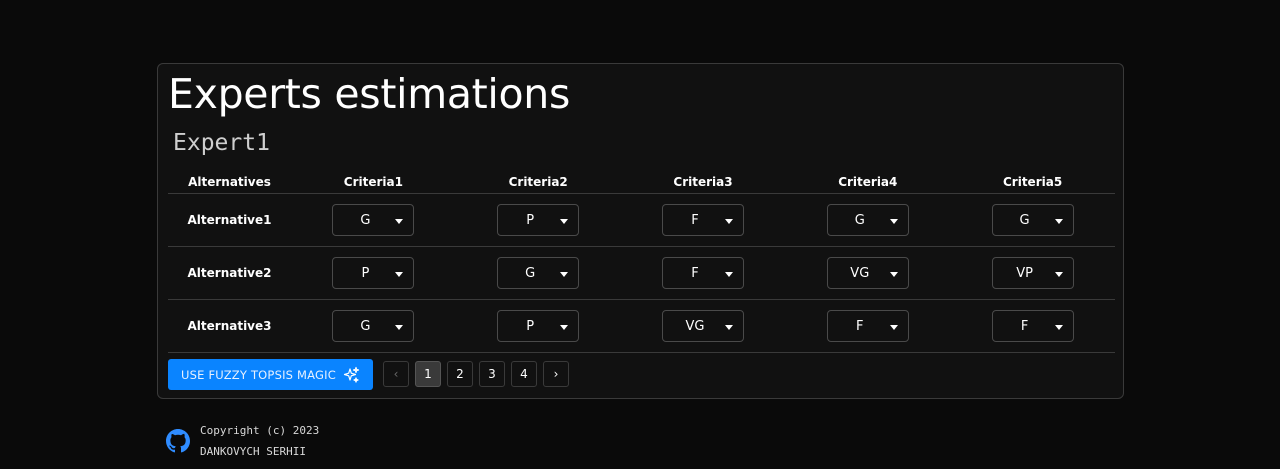 Image resolution: width=1280 pixels, height=469 pixels. What do you see at coordinates (369, 94) in the screenshot?
I see `page-title: Experts estimations` at bounding box center [369, 94].